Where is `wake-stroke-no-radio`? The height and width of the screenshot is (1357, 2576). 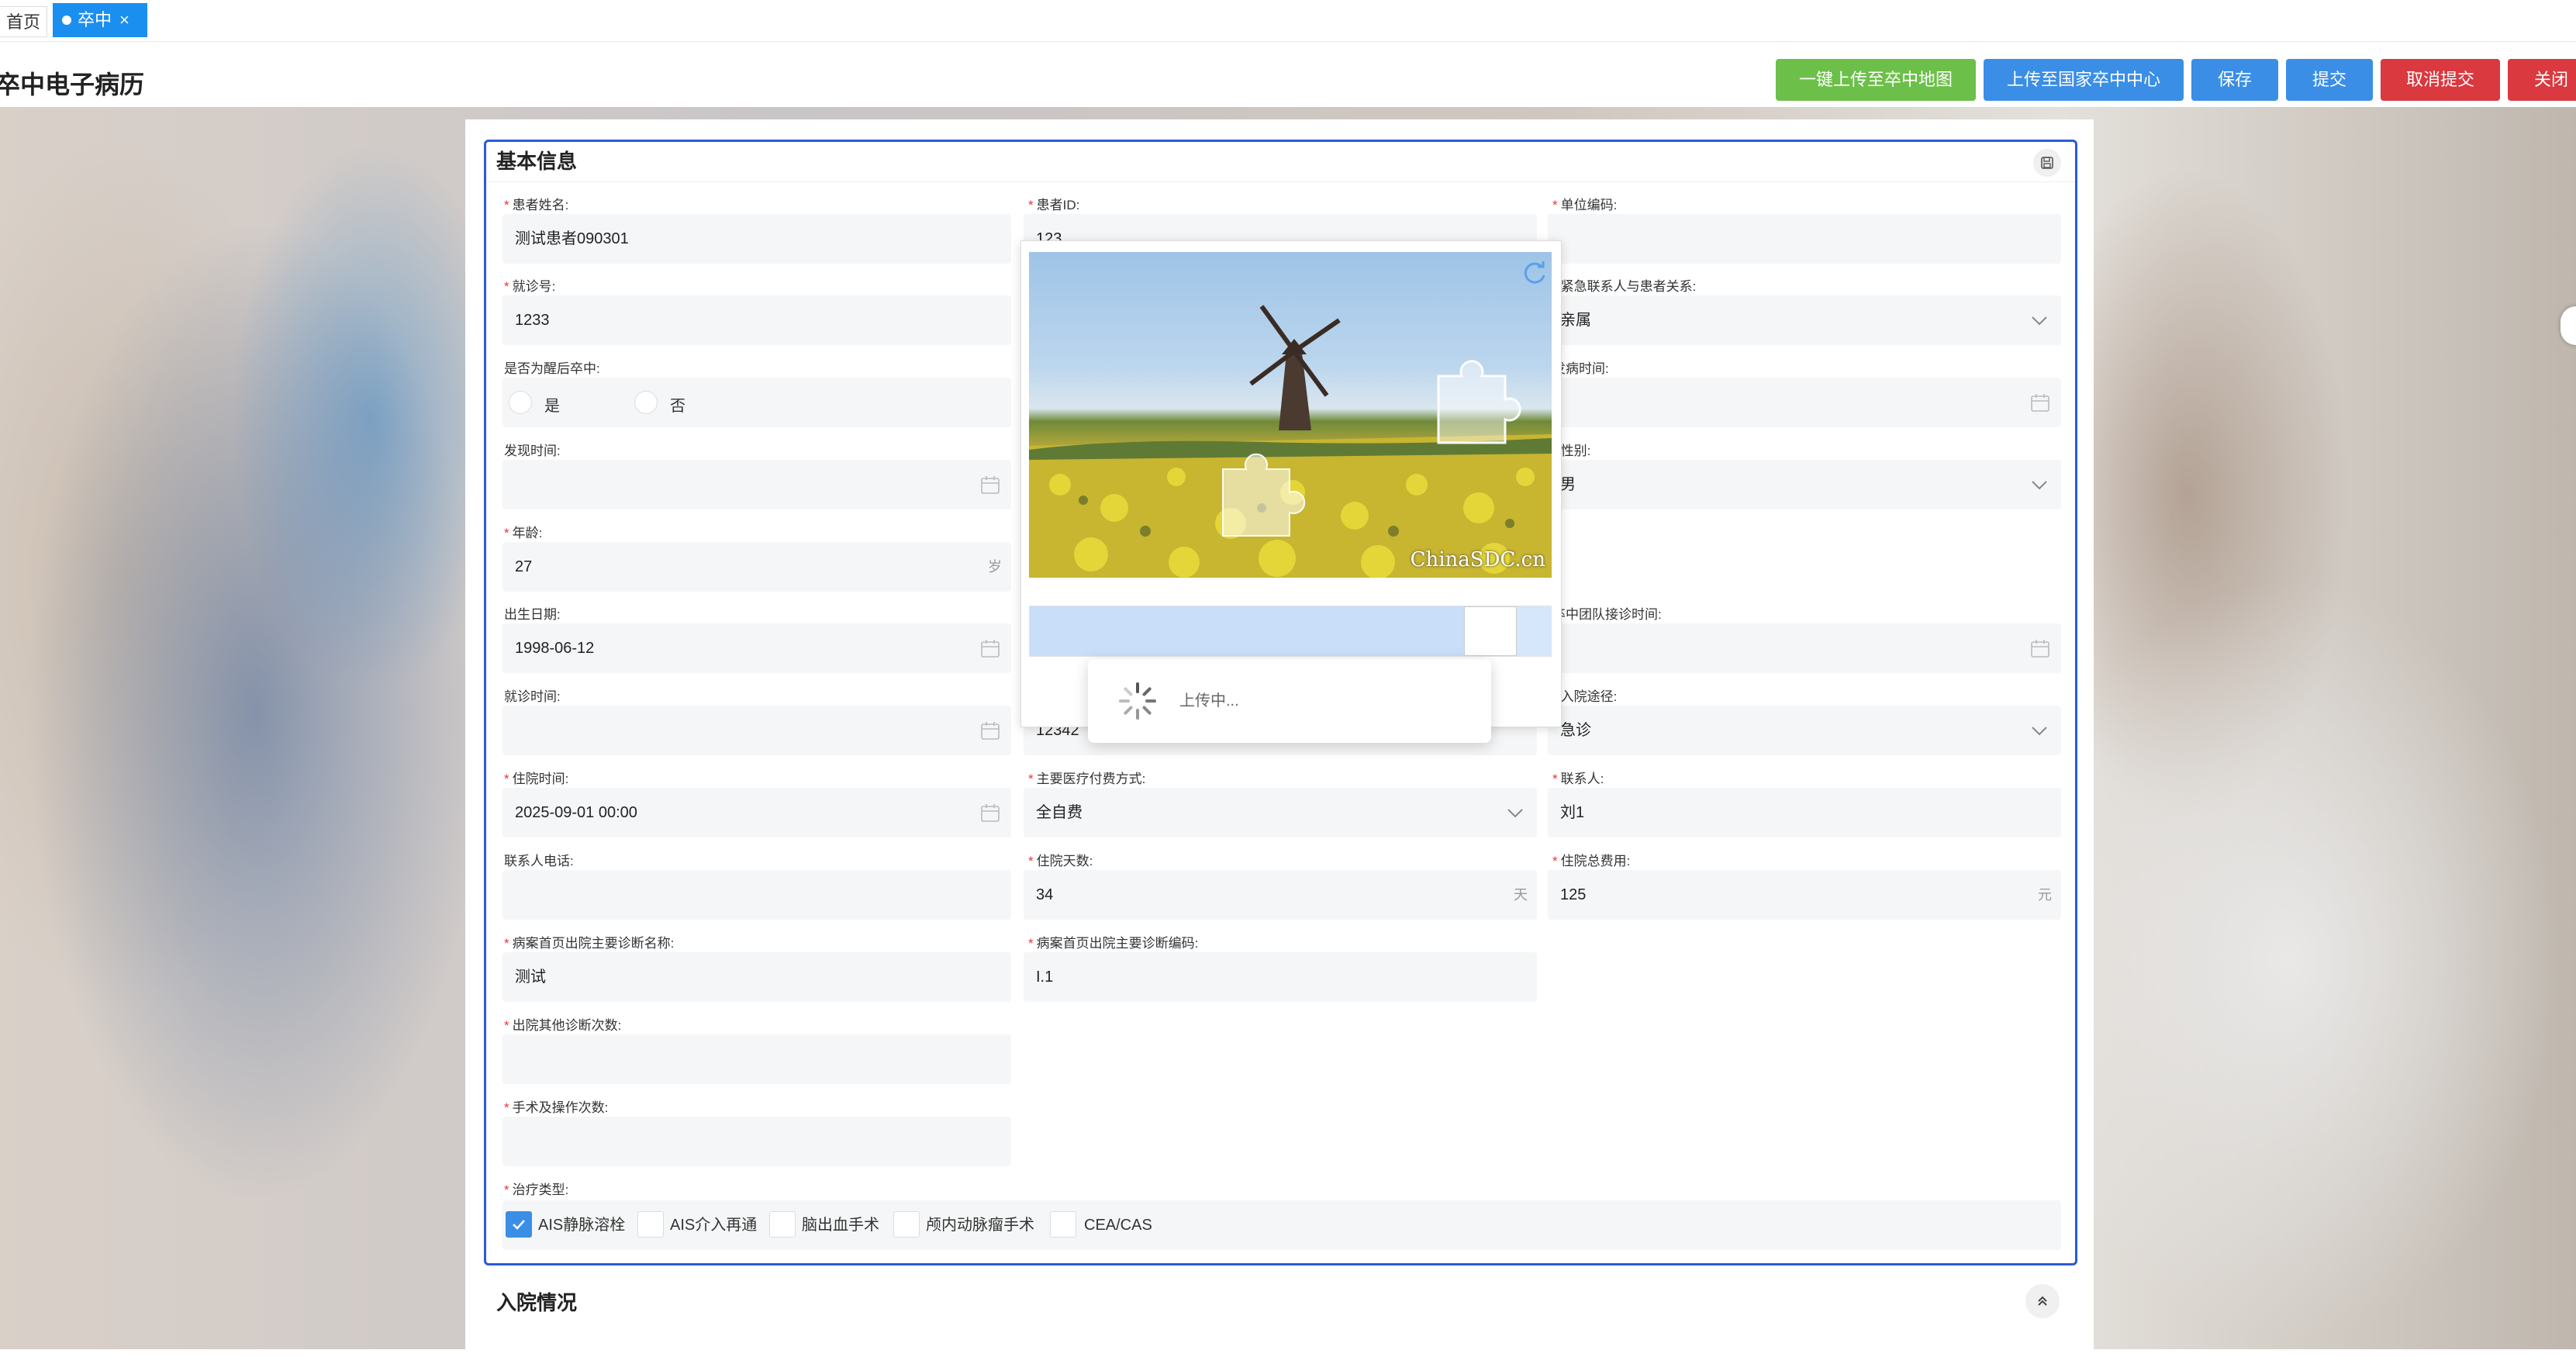
wake-stroke-no-radio is located at coordinates (646, 402).